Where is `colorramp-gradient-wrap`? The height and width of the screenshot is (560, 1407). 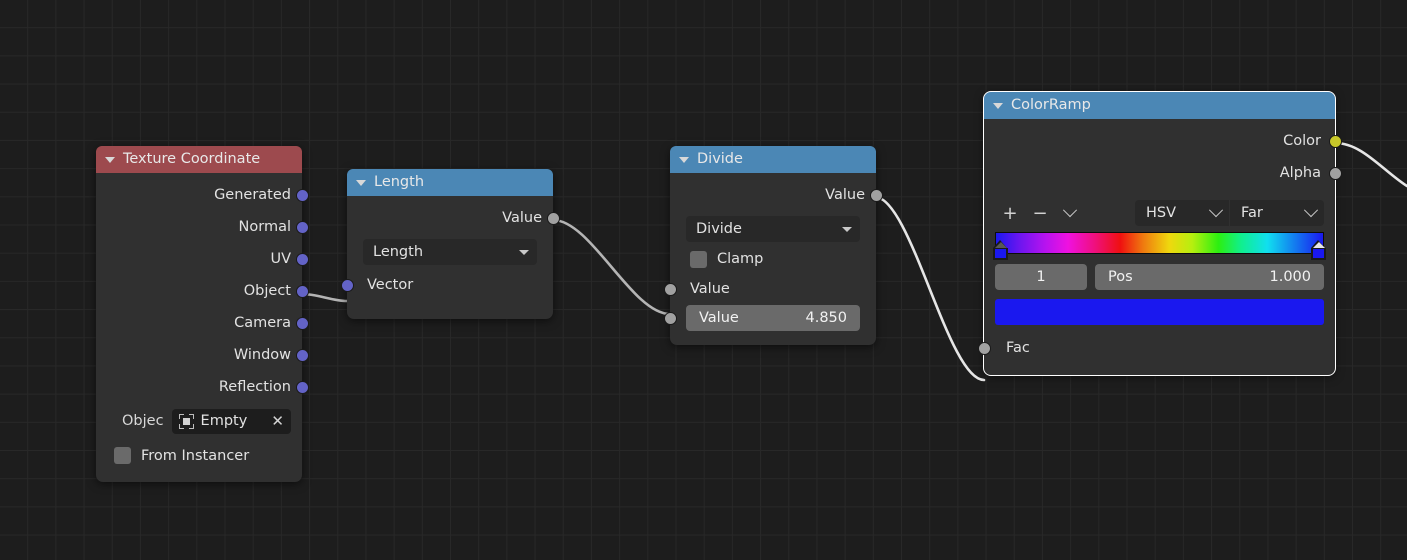
colorramp-gradient-wrap is located at coordinates (1159, 246).